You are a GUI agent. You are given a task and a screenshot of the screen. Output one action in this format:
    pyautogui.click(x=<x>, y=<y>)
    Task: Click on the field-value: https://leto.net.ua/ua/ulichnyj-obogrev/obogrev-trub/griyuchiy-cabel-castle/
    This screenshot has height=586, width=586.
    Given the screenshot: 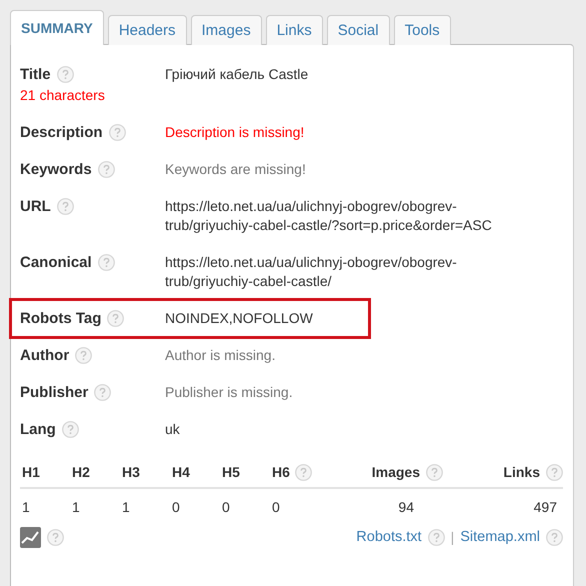 What is the action you would take?
    pyautogui.click(x=311, y=272)
    